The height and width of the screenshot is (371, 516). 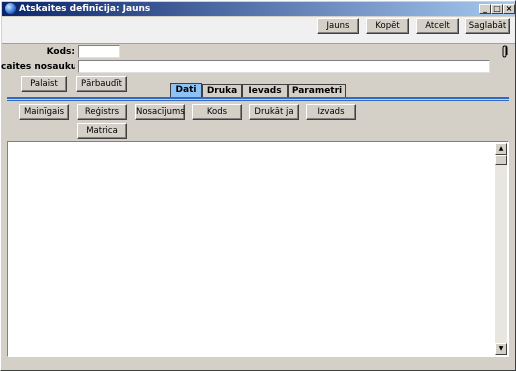 I want to click on tab-separator-line, so click(x=258, y=98).